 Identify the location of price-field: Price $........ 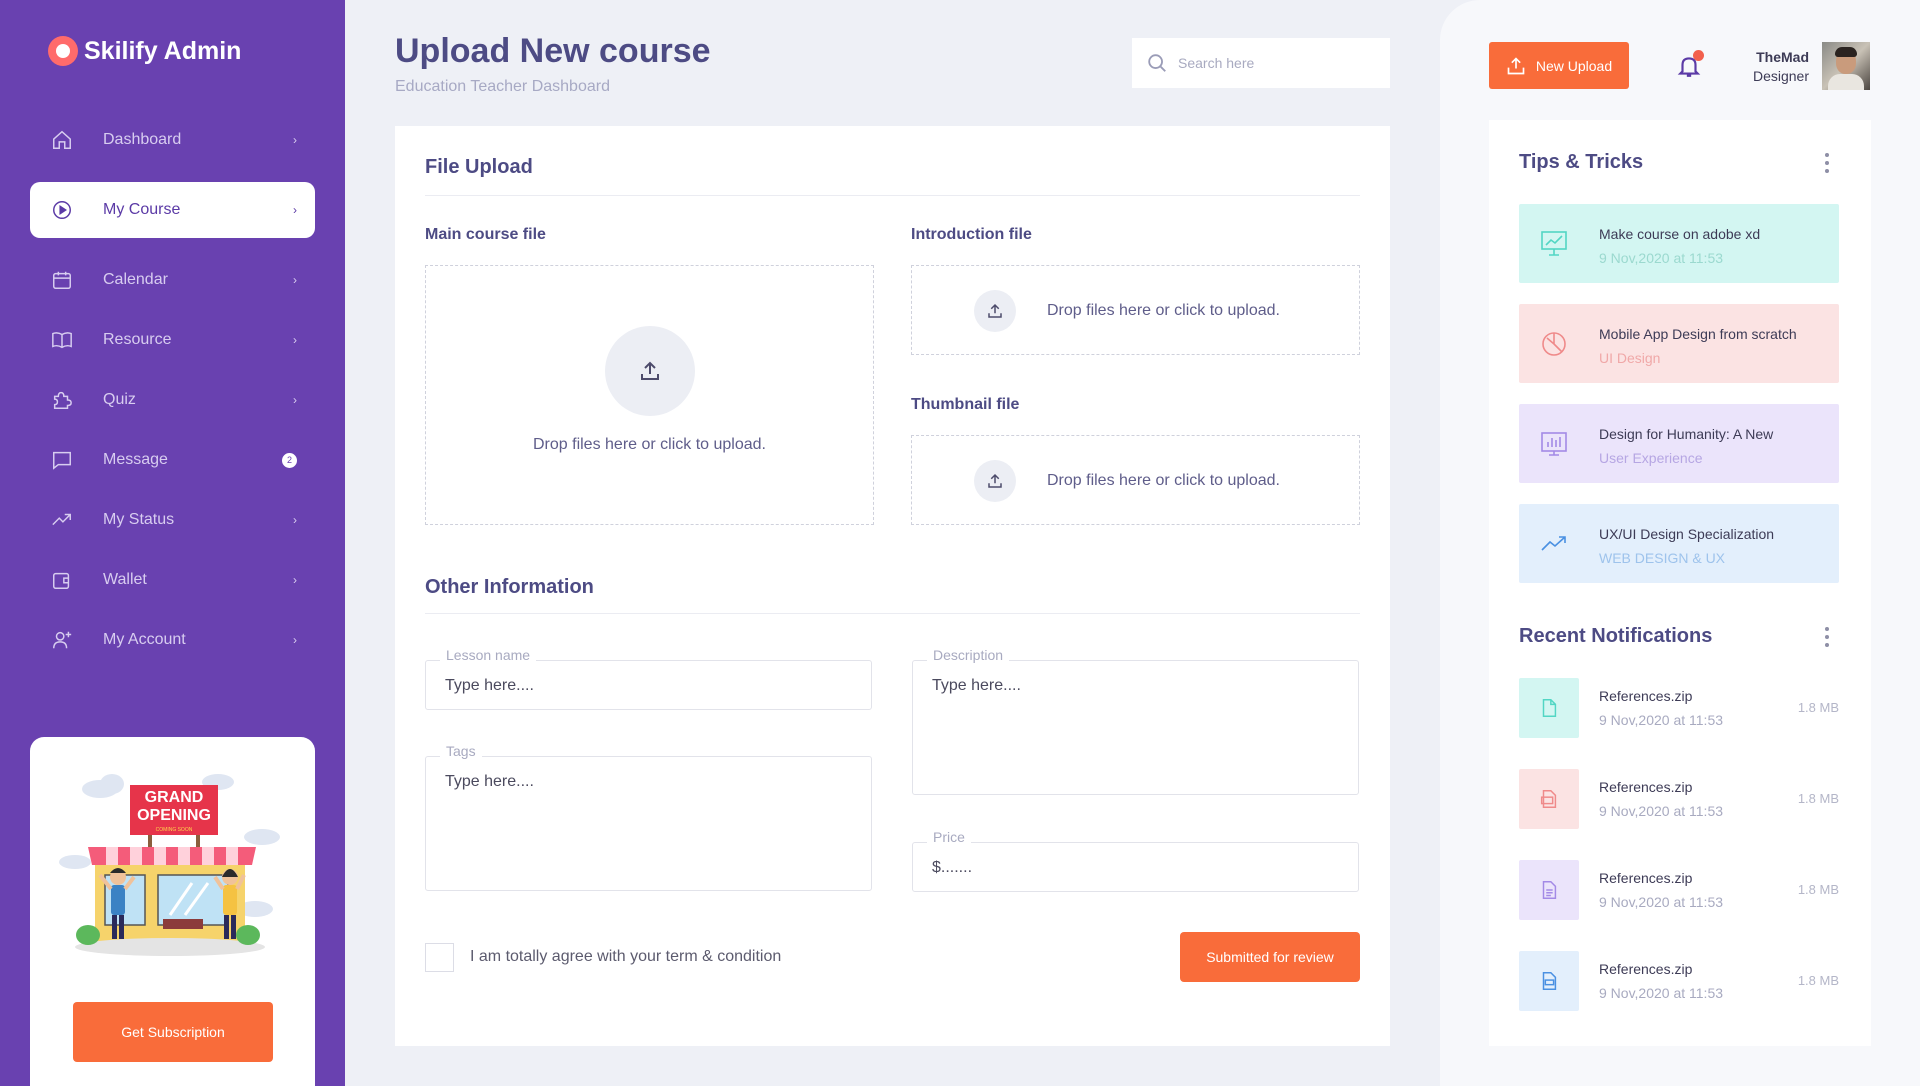
(1135, 860).